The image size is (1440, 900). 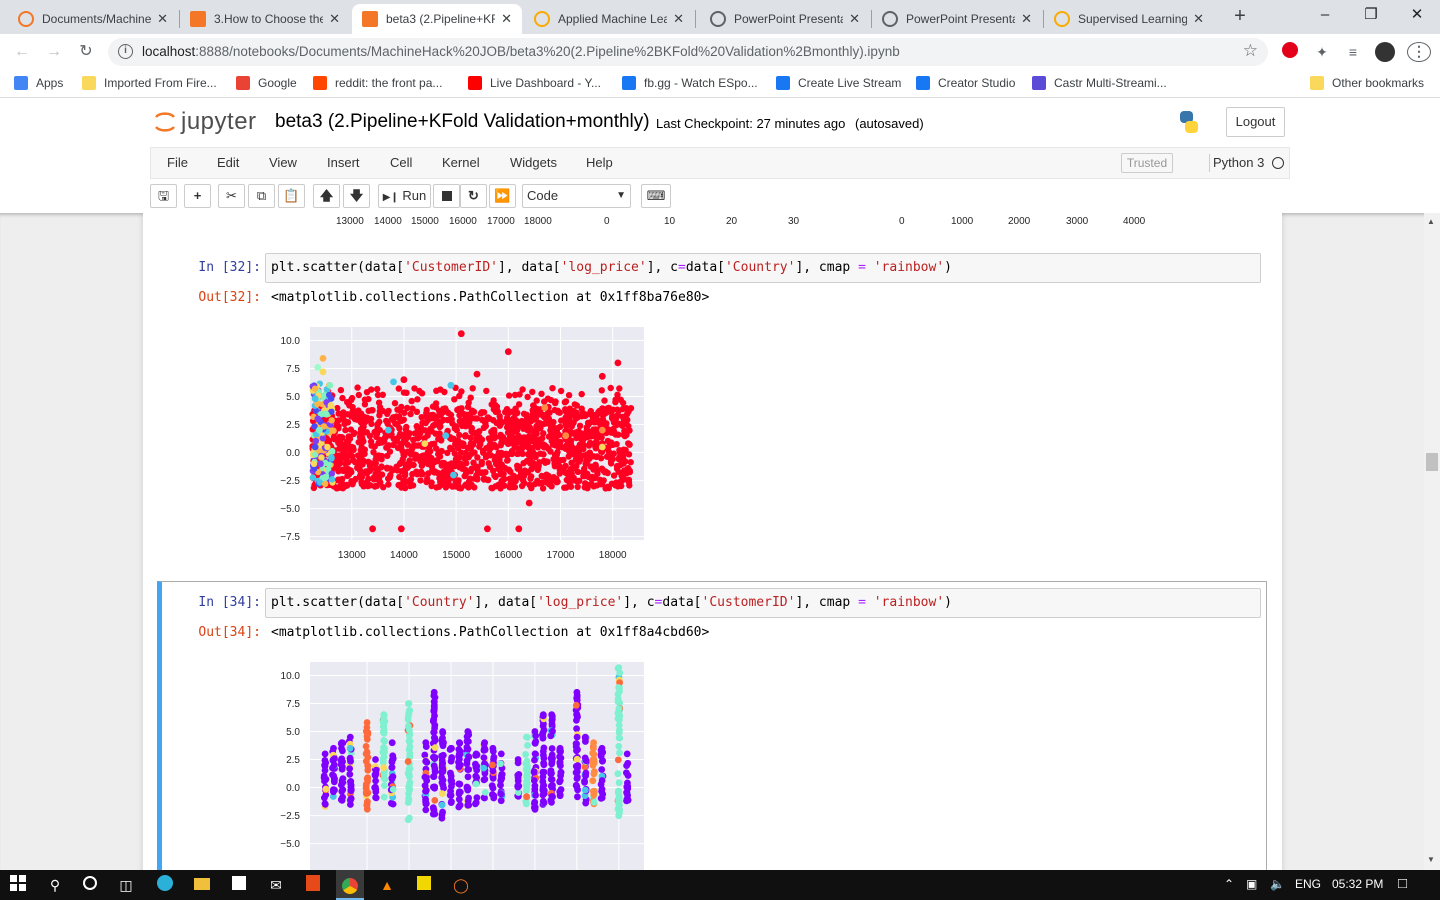 What do you see at coordinates (576, 196) in the screenshot?
I see `cell-type-select: Code ▼` at bounding box center [576, 196].